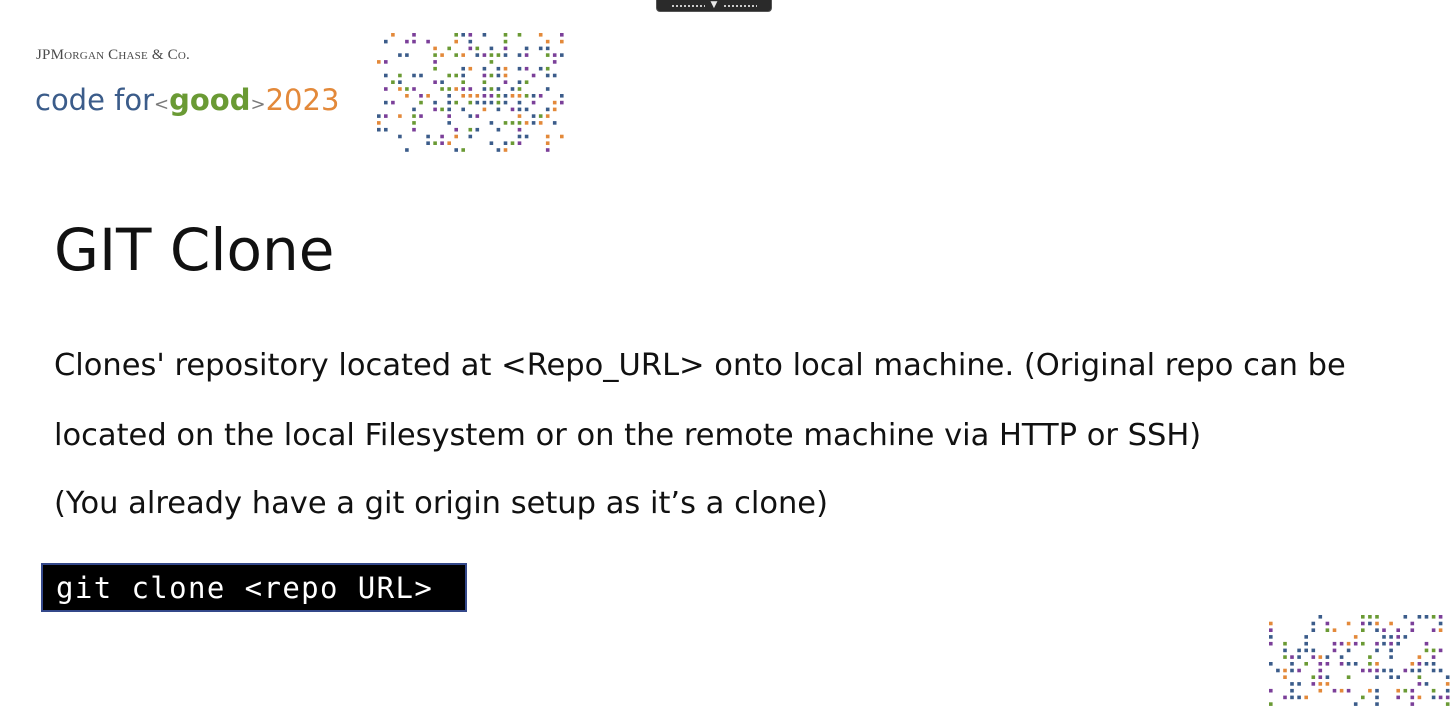 This screenshot has width=1452, height=708. What do you see at coordinates (210, 100) in the screenshot?
I see `event-keyword: good` at bounding box center [210, 100].